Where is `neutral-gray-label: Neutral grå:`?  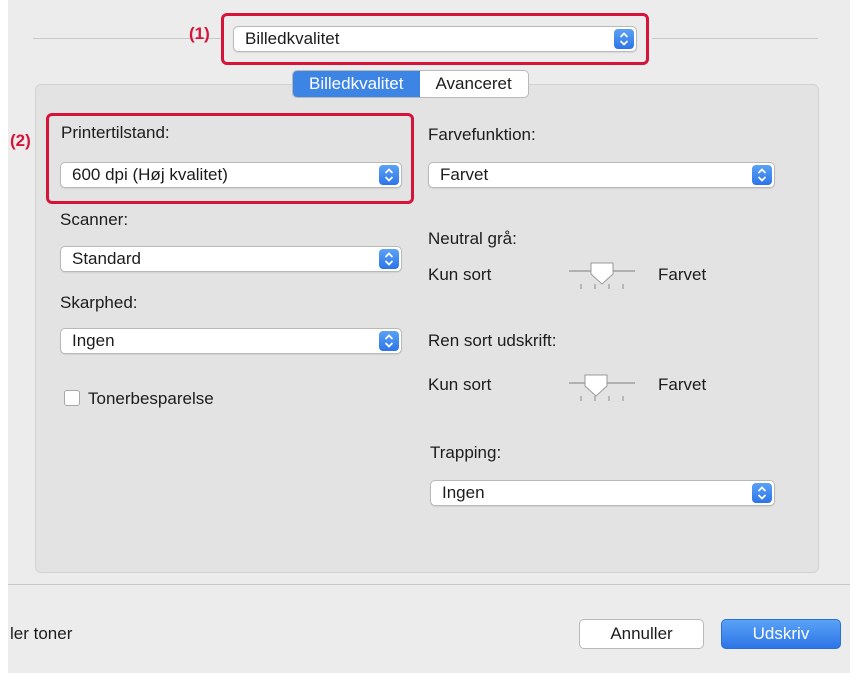 neutral-gray-label: Neutral grå: is located at coordinates (472, 238).